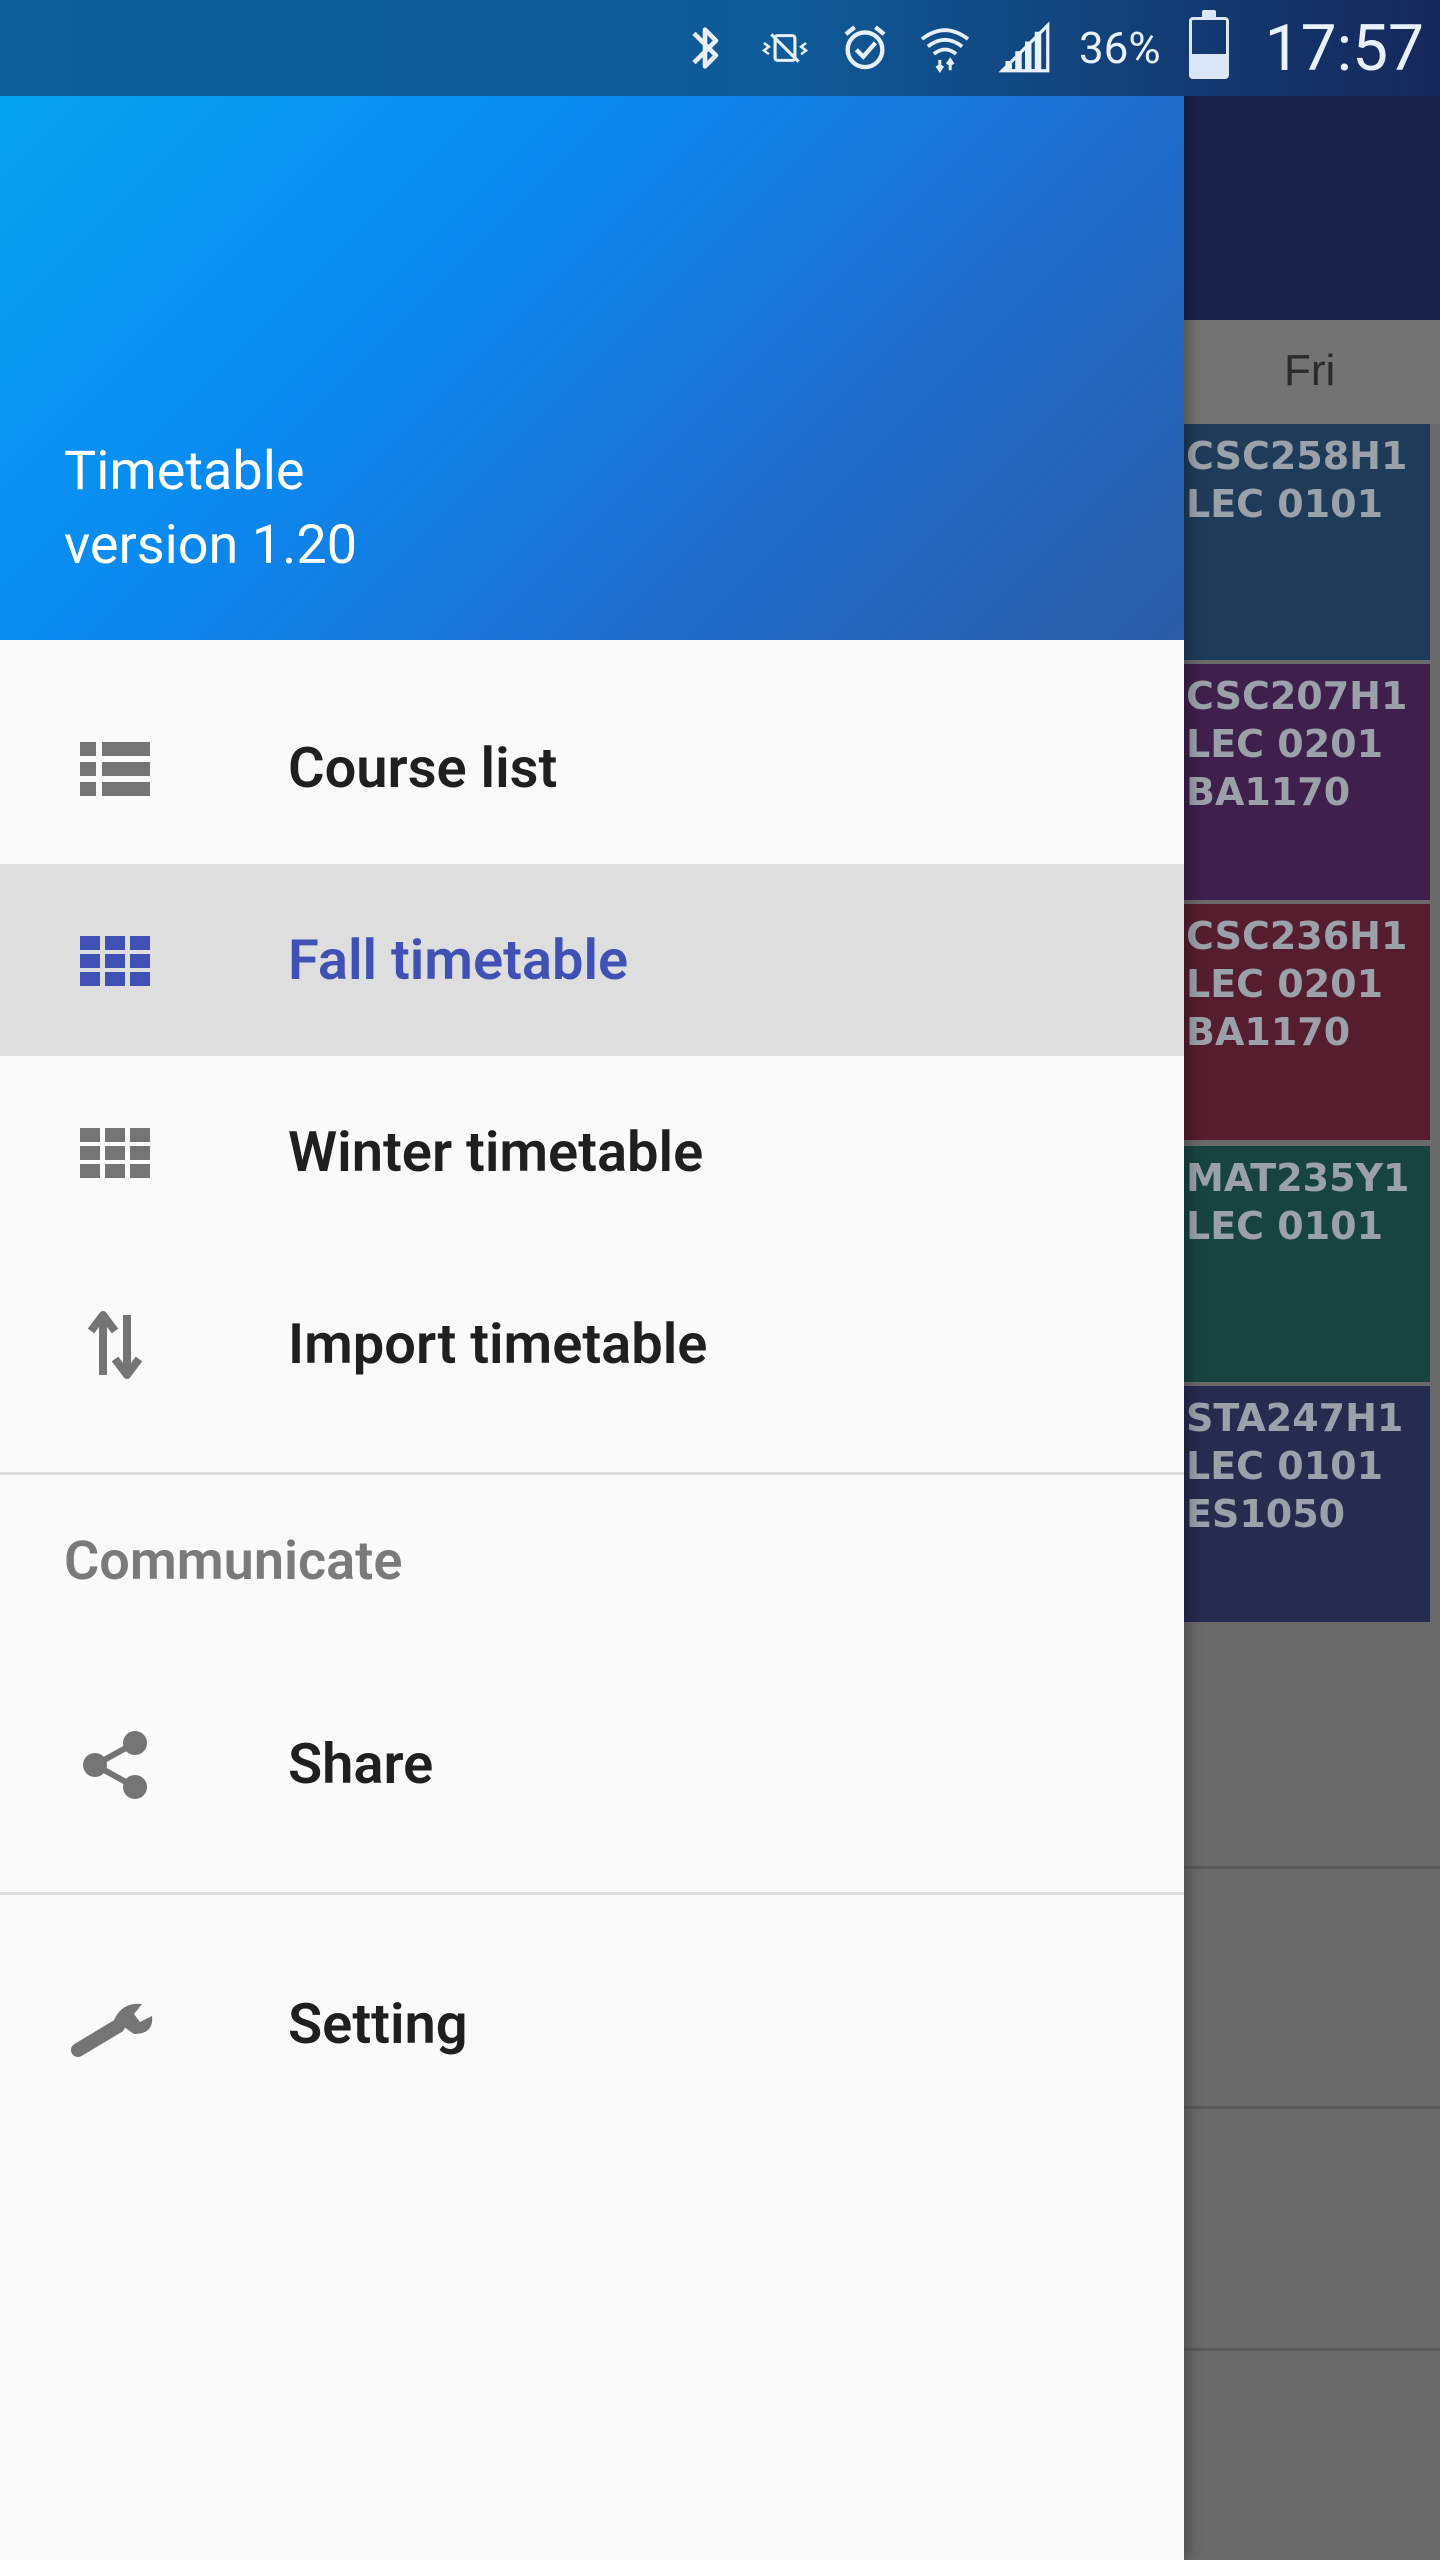 This screenshot has width=1440, height=2560. Describe the element at coordinates (233, 1561) in the screenshot. I see `section-title-communicate: Communicate` at that location.